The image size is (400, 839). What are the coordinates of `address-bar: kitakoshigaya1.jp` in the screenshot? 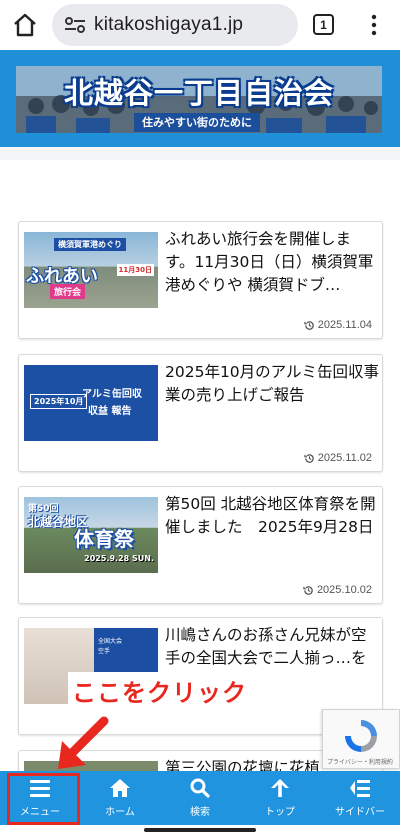 It's located at (175, 25).